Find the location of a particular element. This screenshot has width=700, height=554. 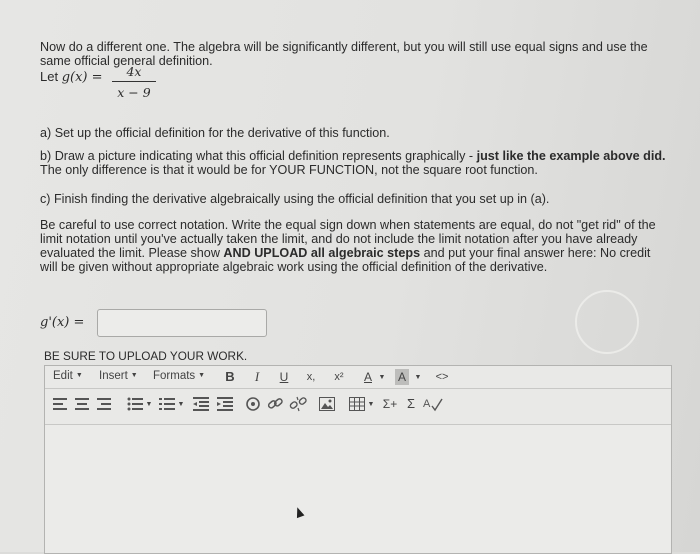

svg-text: A is located at coordinates (427, 404).